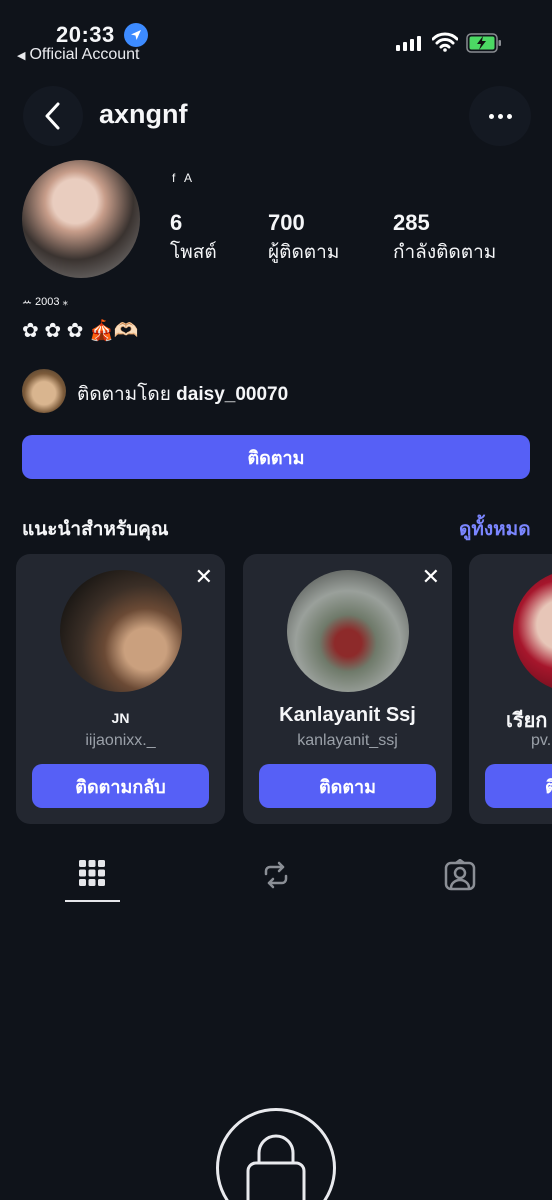 The height and width of the screenshot is (1200, 552). What do you see at coordinates (518, 786) in the screenshot?
I see `follow-suggestion-button: ติ` at bounding box center [518, 786].